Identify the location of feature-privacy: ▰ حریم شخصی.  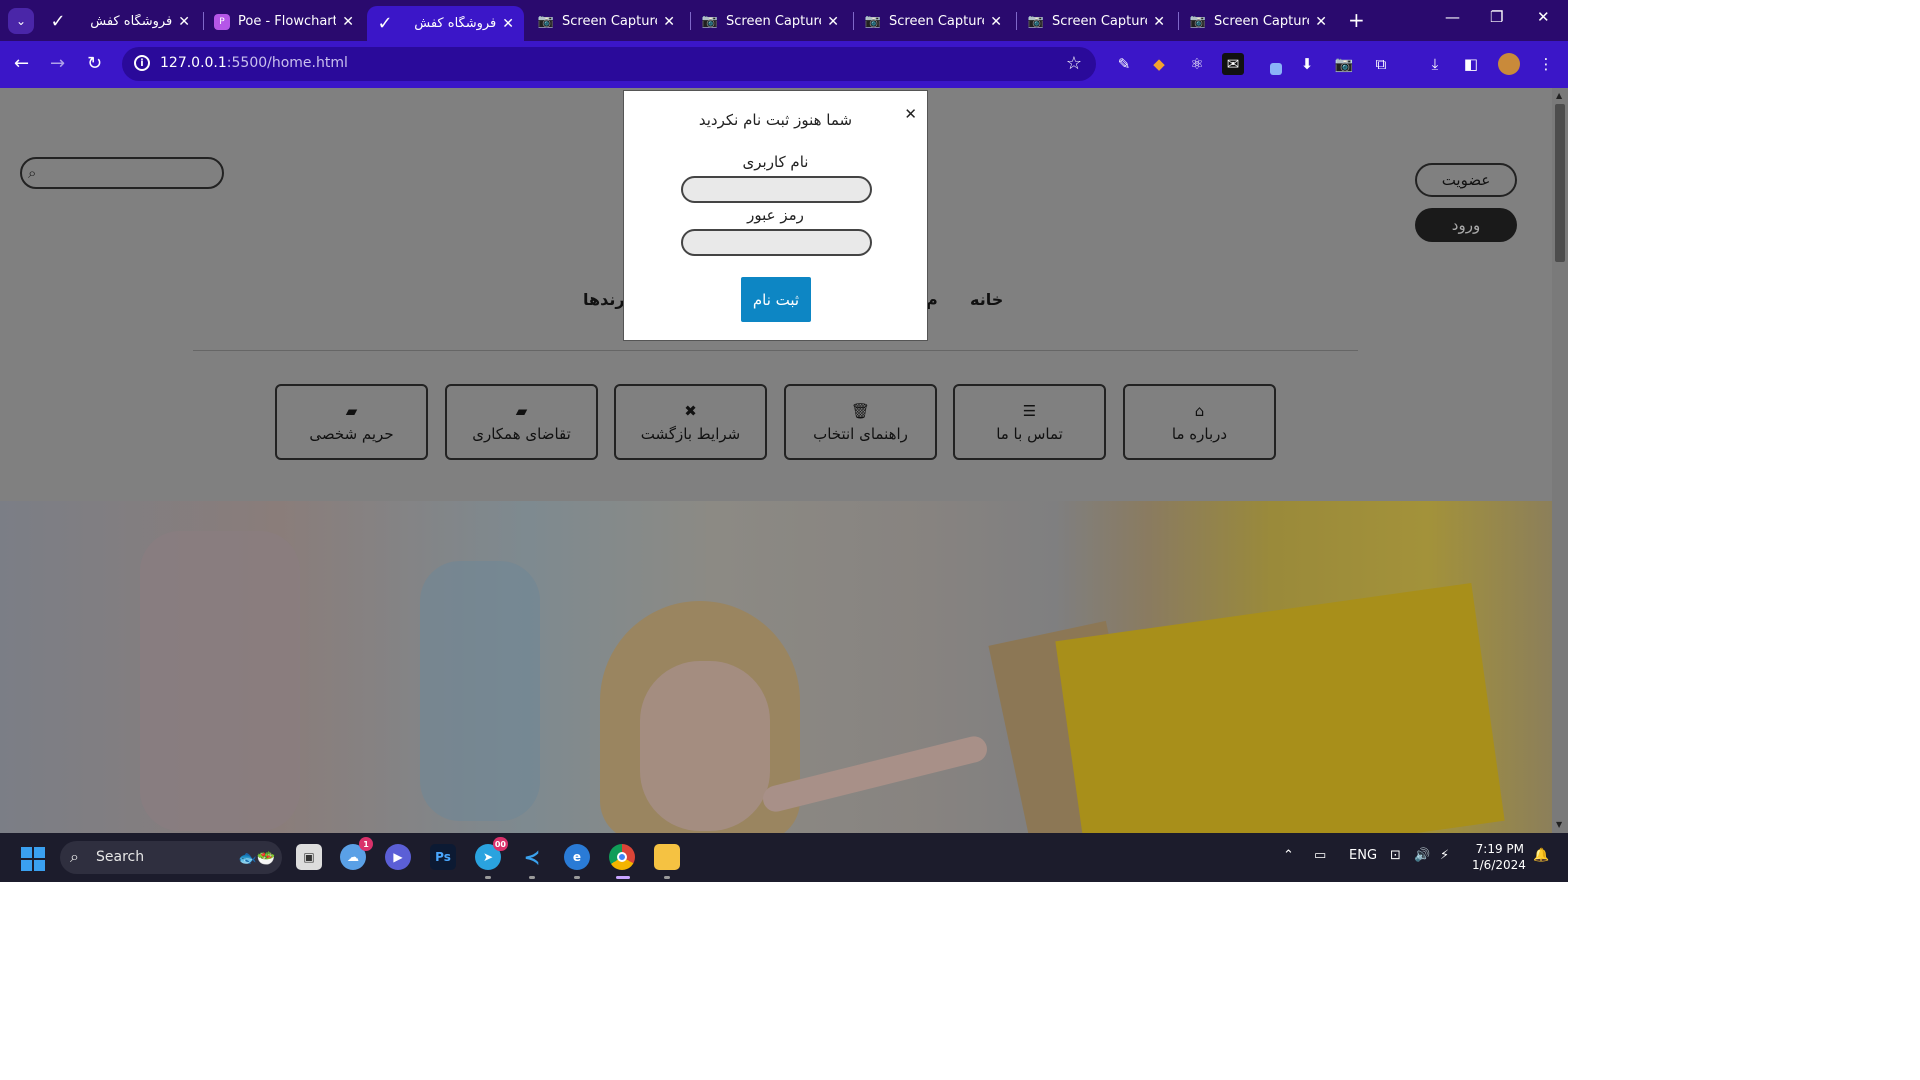
(351, 422).